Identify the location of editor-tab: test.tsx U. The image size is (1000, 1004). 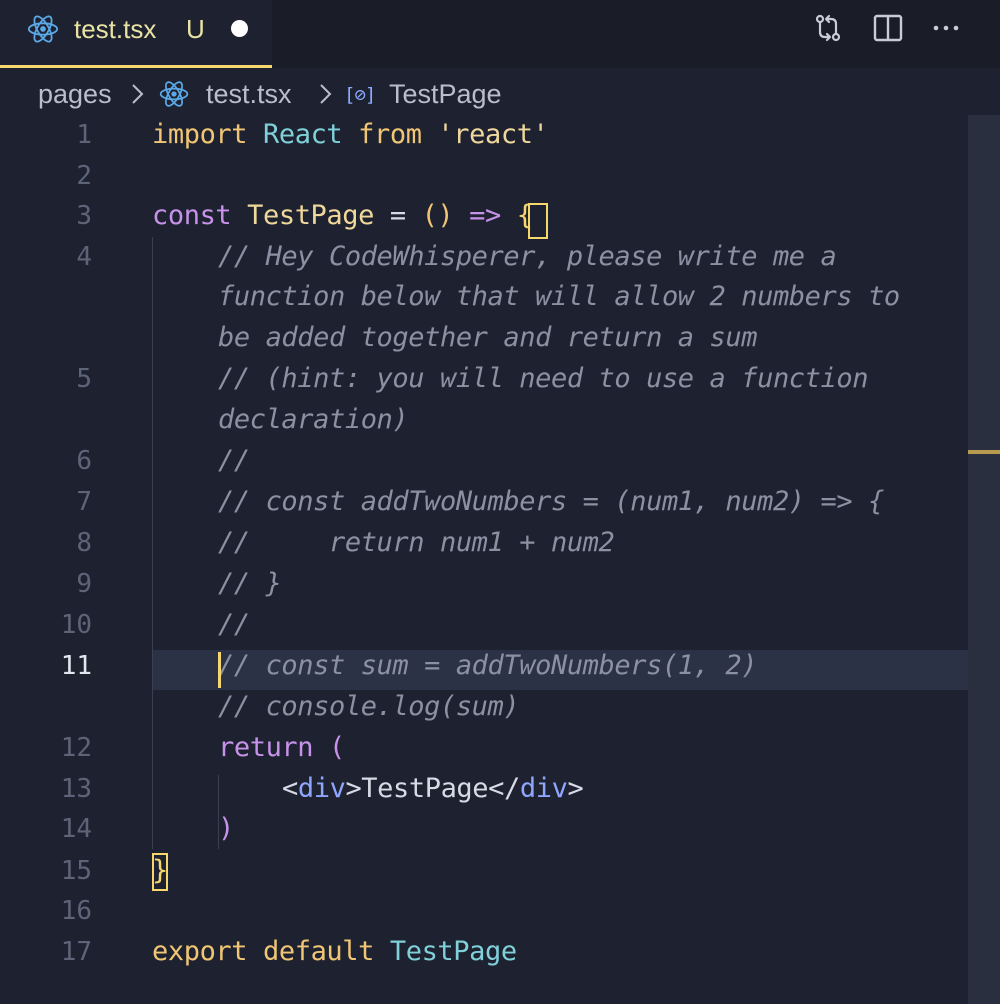
(136, 34).